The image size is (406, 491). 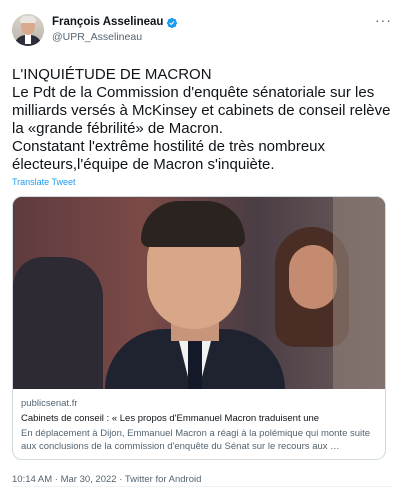 What do you see at coordinates (115, 37) in the screenshot?
I see `author-handle: @UPR_Asselineau` at bounding box center [115, 37].